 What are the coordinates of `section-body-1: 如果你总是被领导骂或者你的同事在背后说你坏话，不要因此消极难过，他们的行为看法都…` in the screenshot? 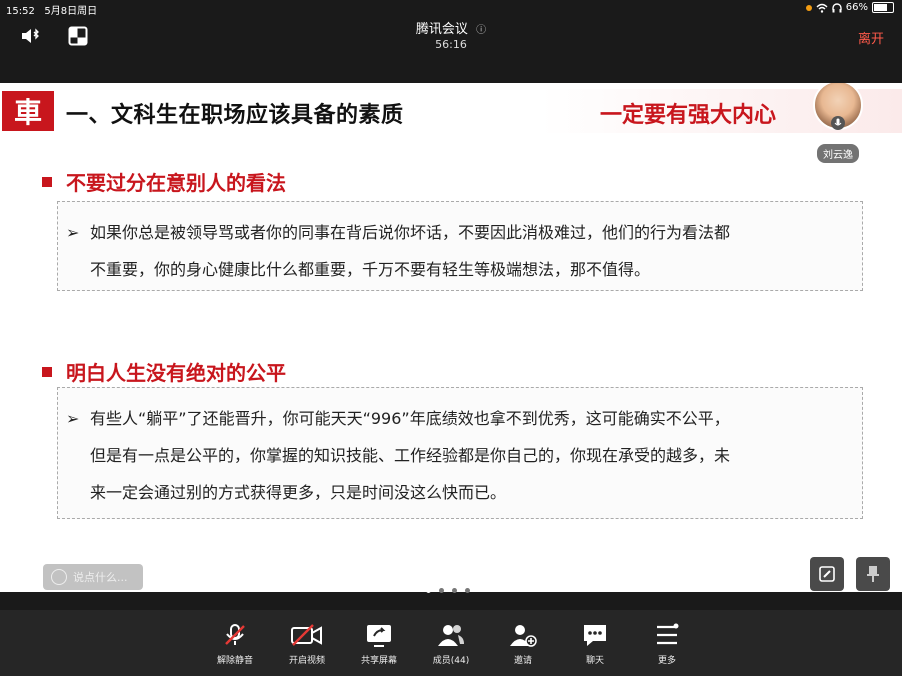 It's located at (476, 251).